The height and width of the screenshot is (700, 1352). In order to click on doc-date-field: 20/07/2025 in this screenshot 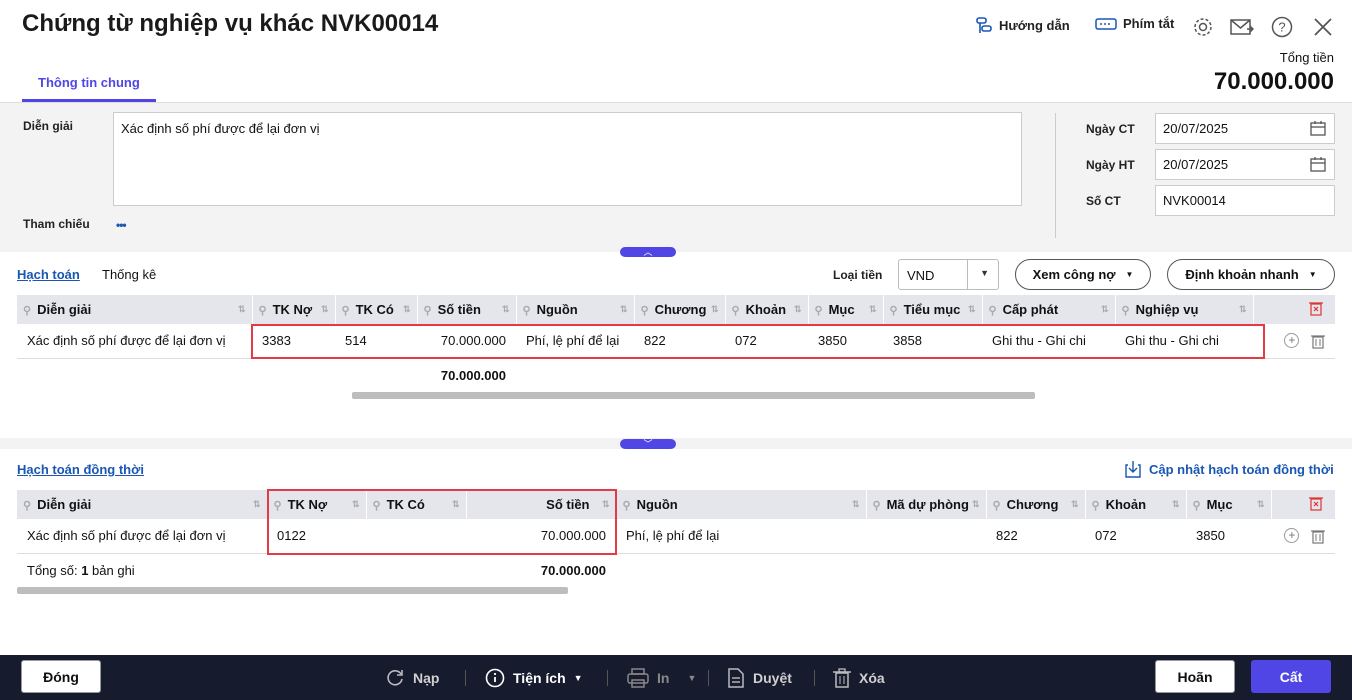, I will do `click(1245, 128)`.